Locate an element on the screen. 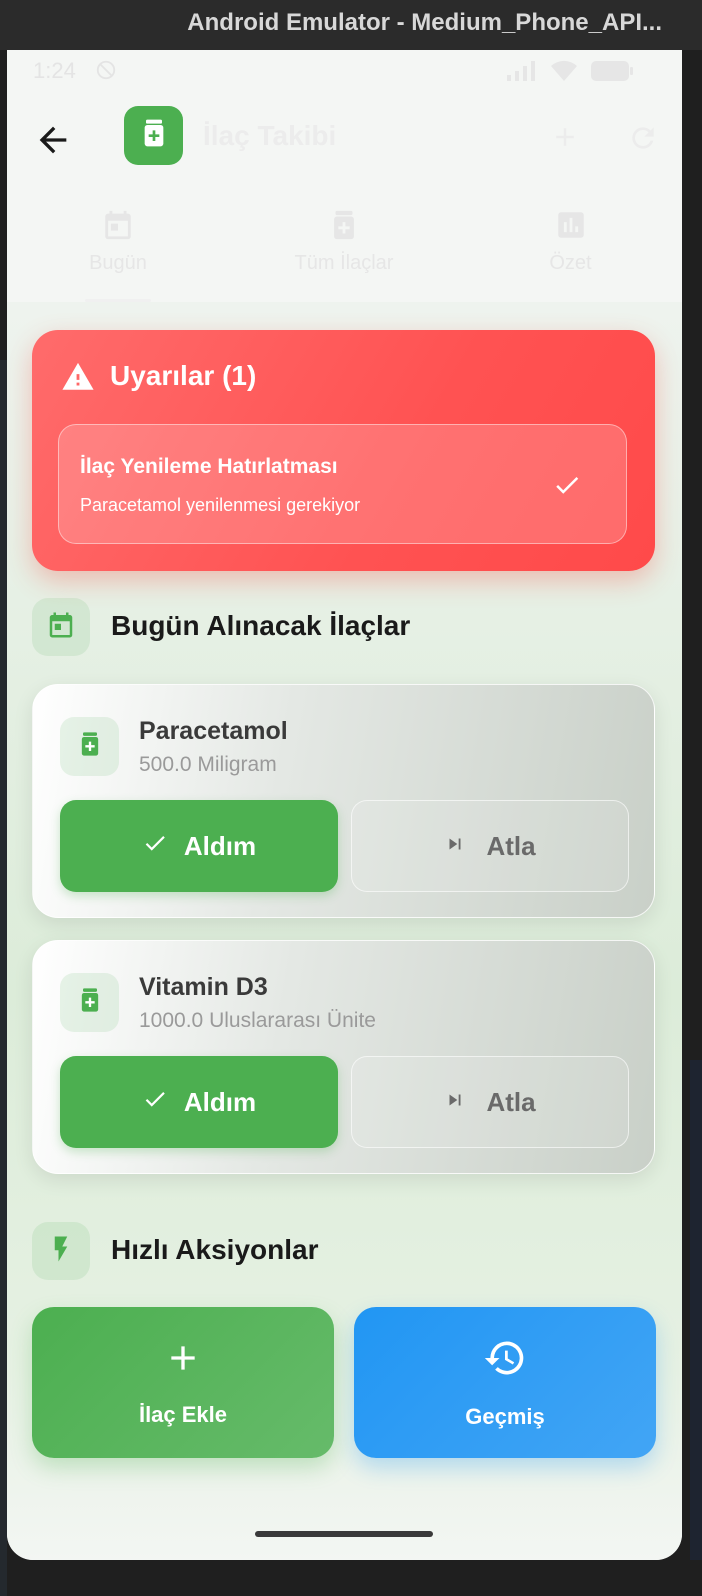  quick-actions-title: Hızlı Aksiyonlar is located at coordinates (215, 1249).